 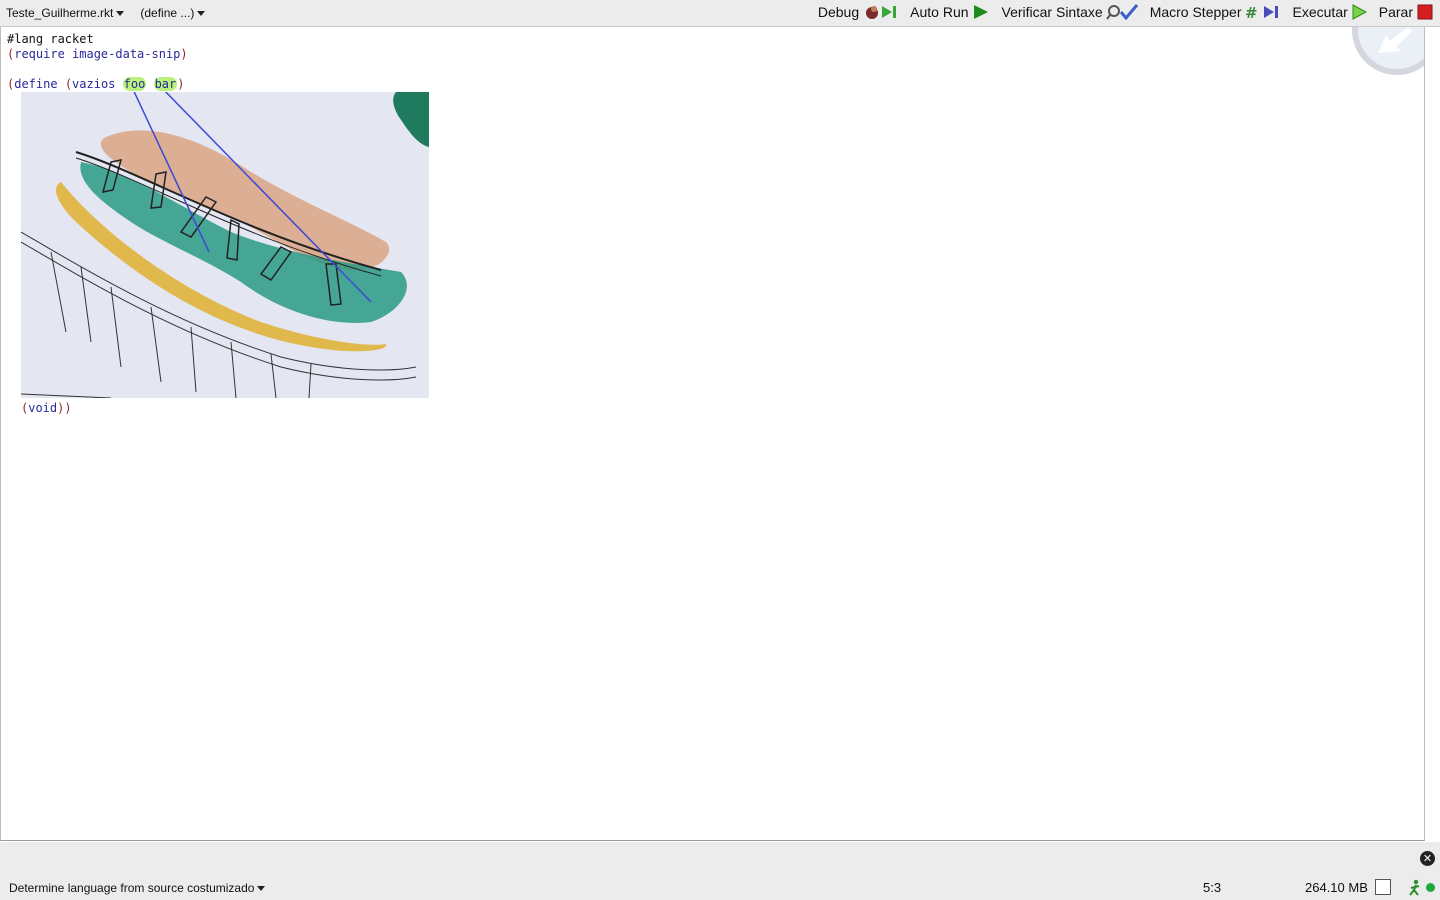 What do you see at coordinates (1383, 887) in the screenshot?
I see `memory-box` at bounding box center [1383, 887].